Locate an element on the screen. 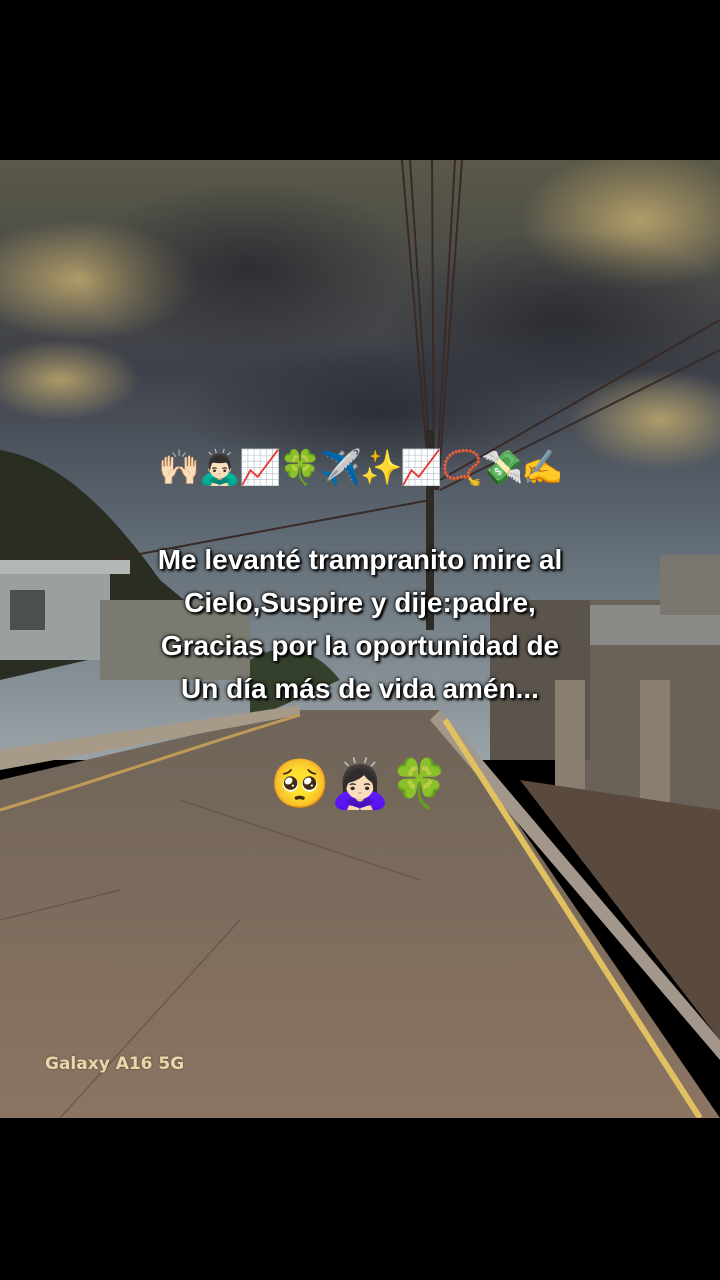  camera-watermark: Galaxy A16 5G is located at coordinates (115, 1064).